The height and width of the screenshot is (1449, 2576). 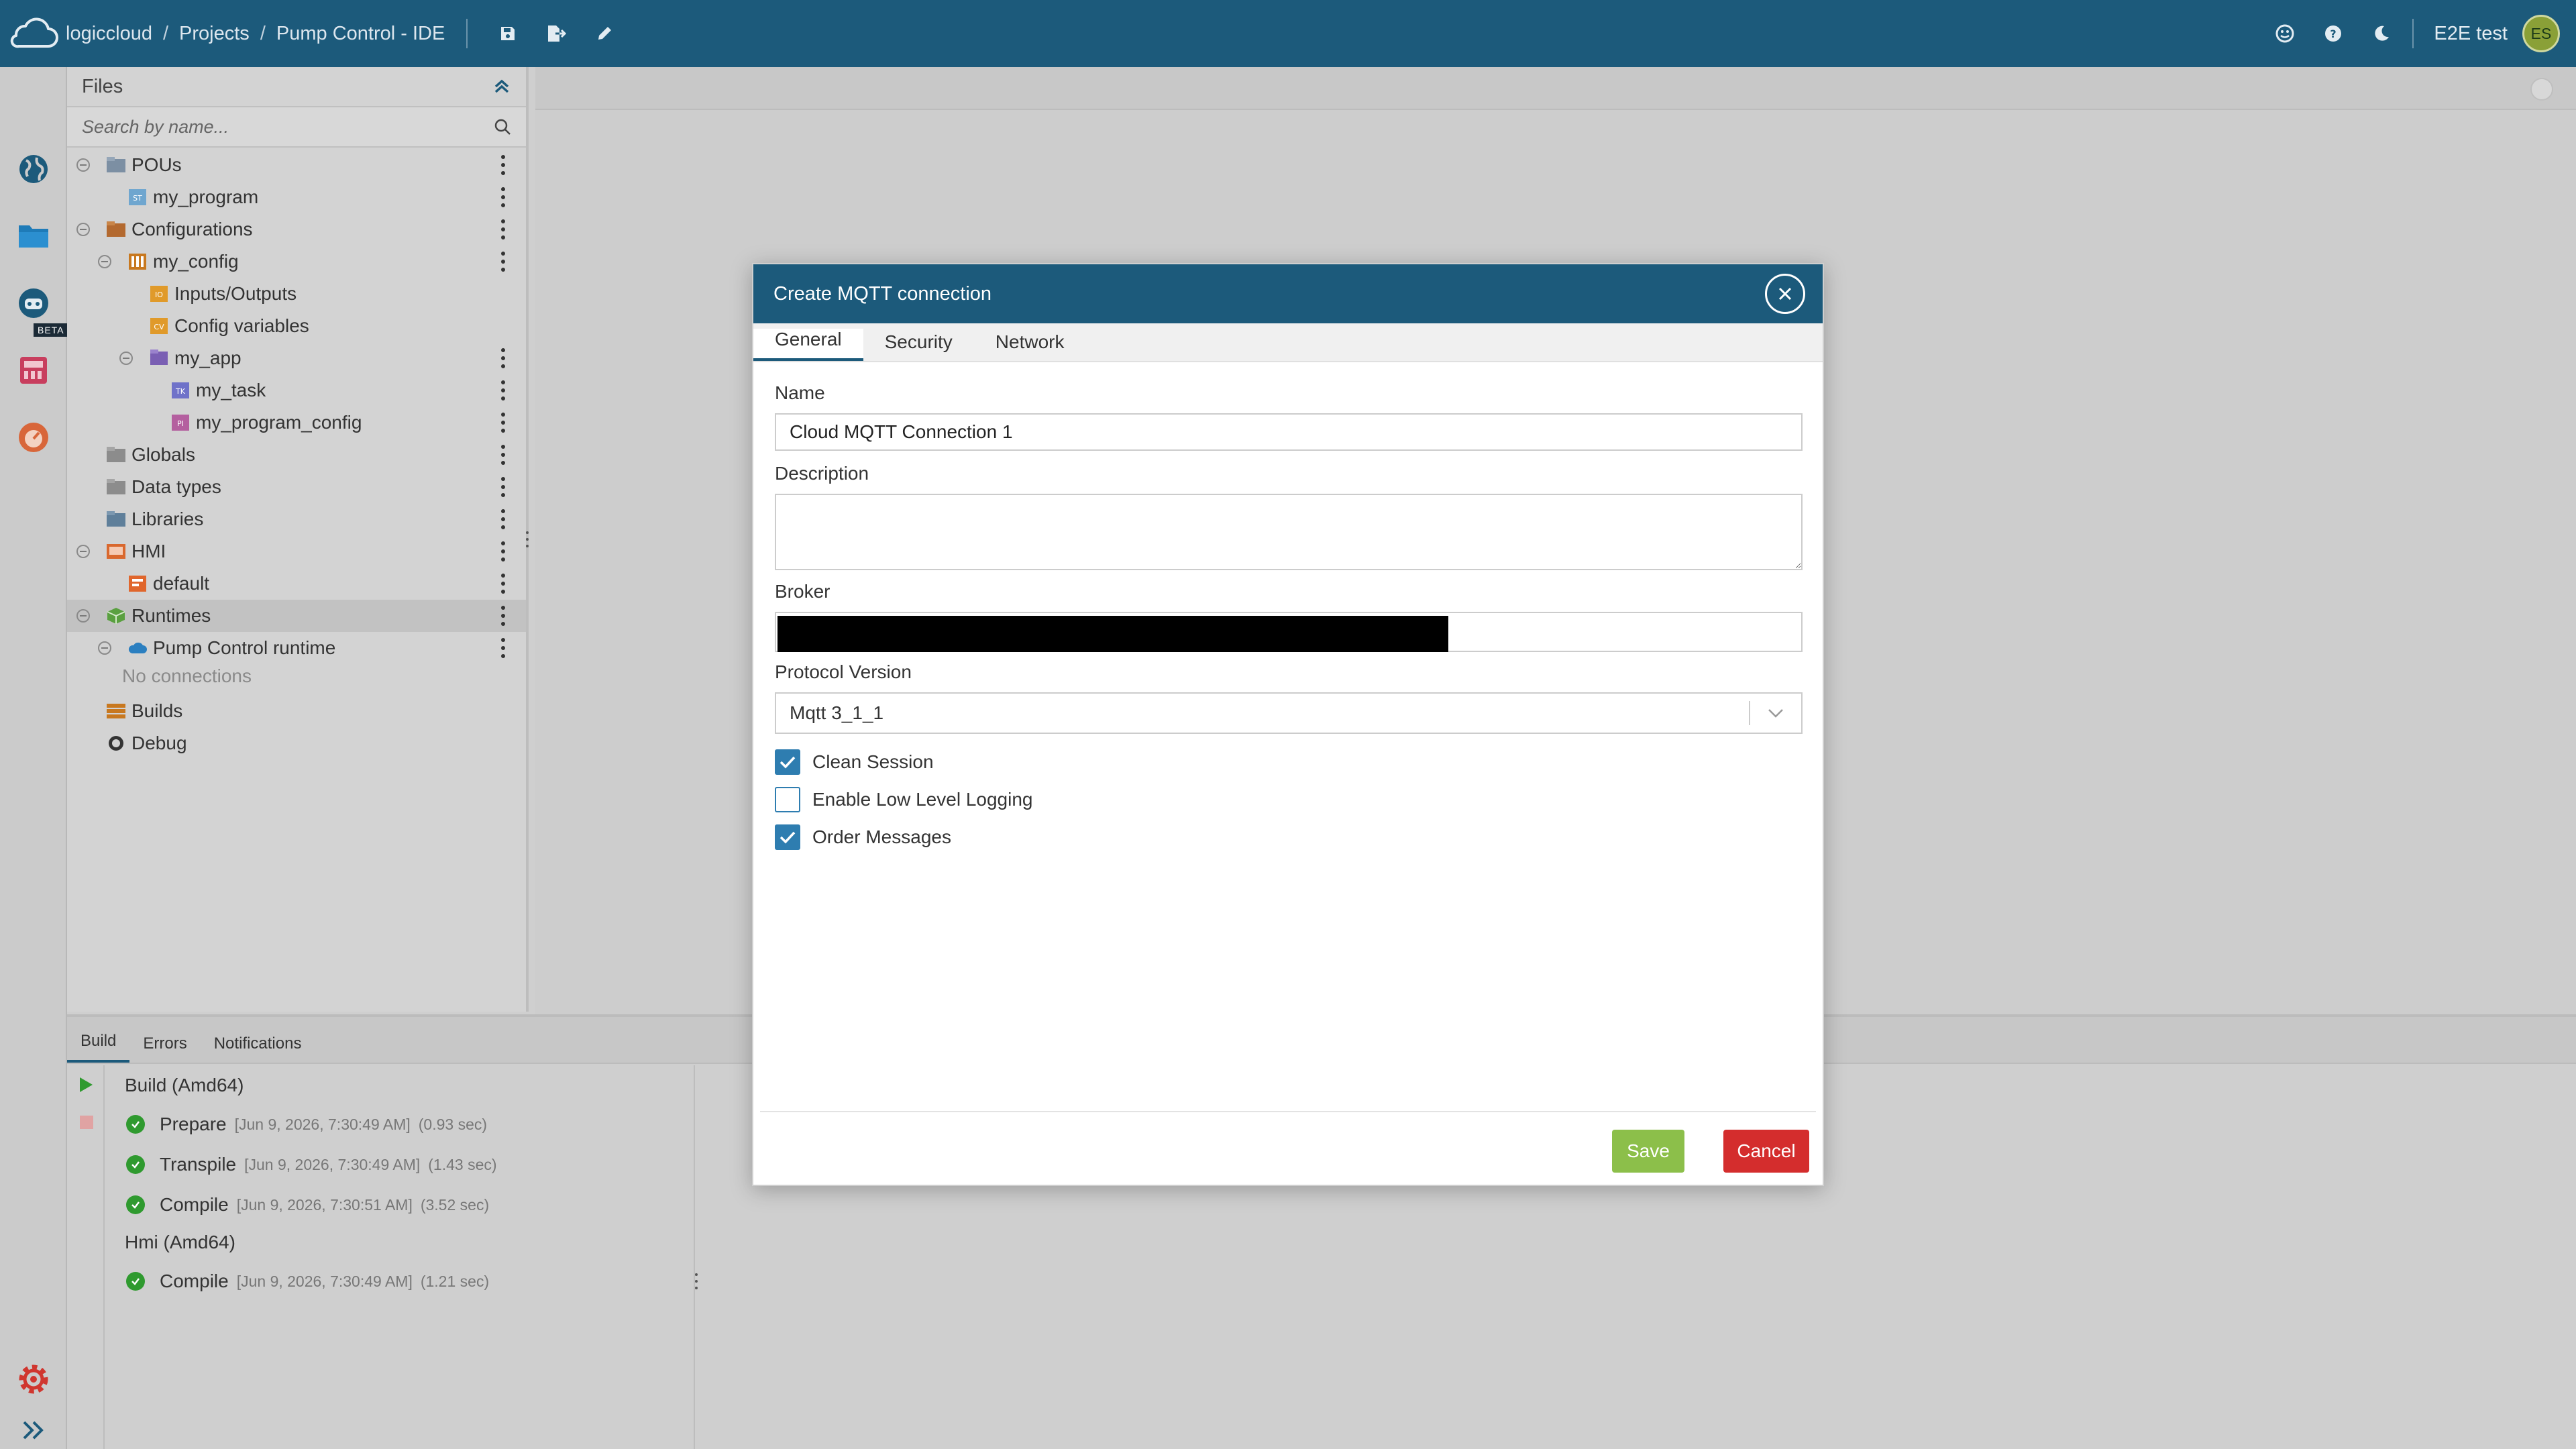 I want to click on gauge-icon, so click(x=33, y=437).